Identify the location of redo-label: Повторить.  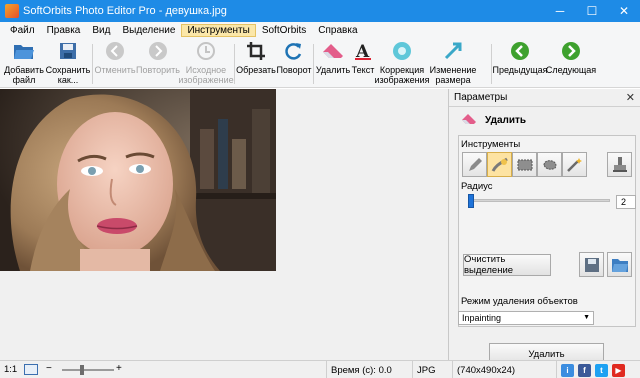
(158, 70).